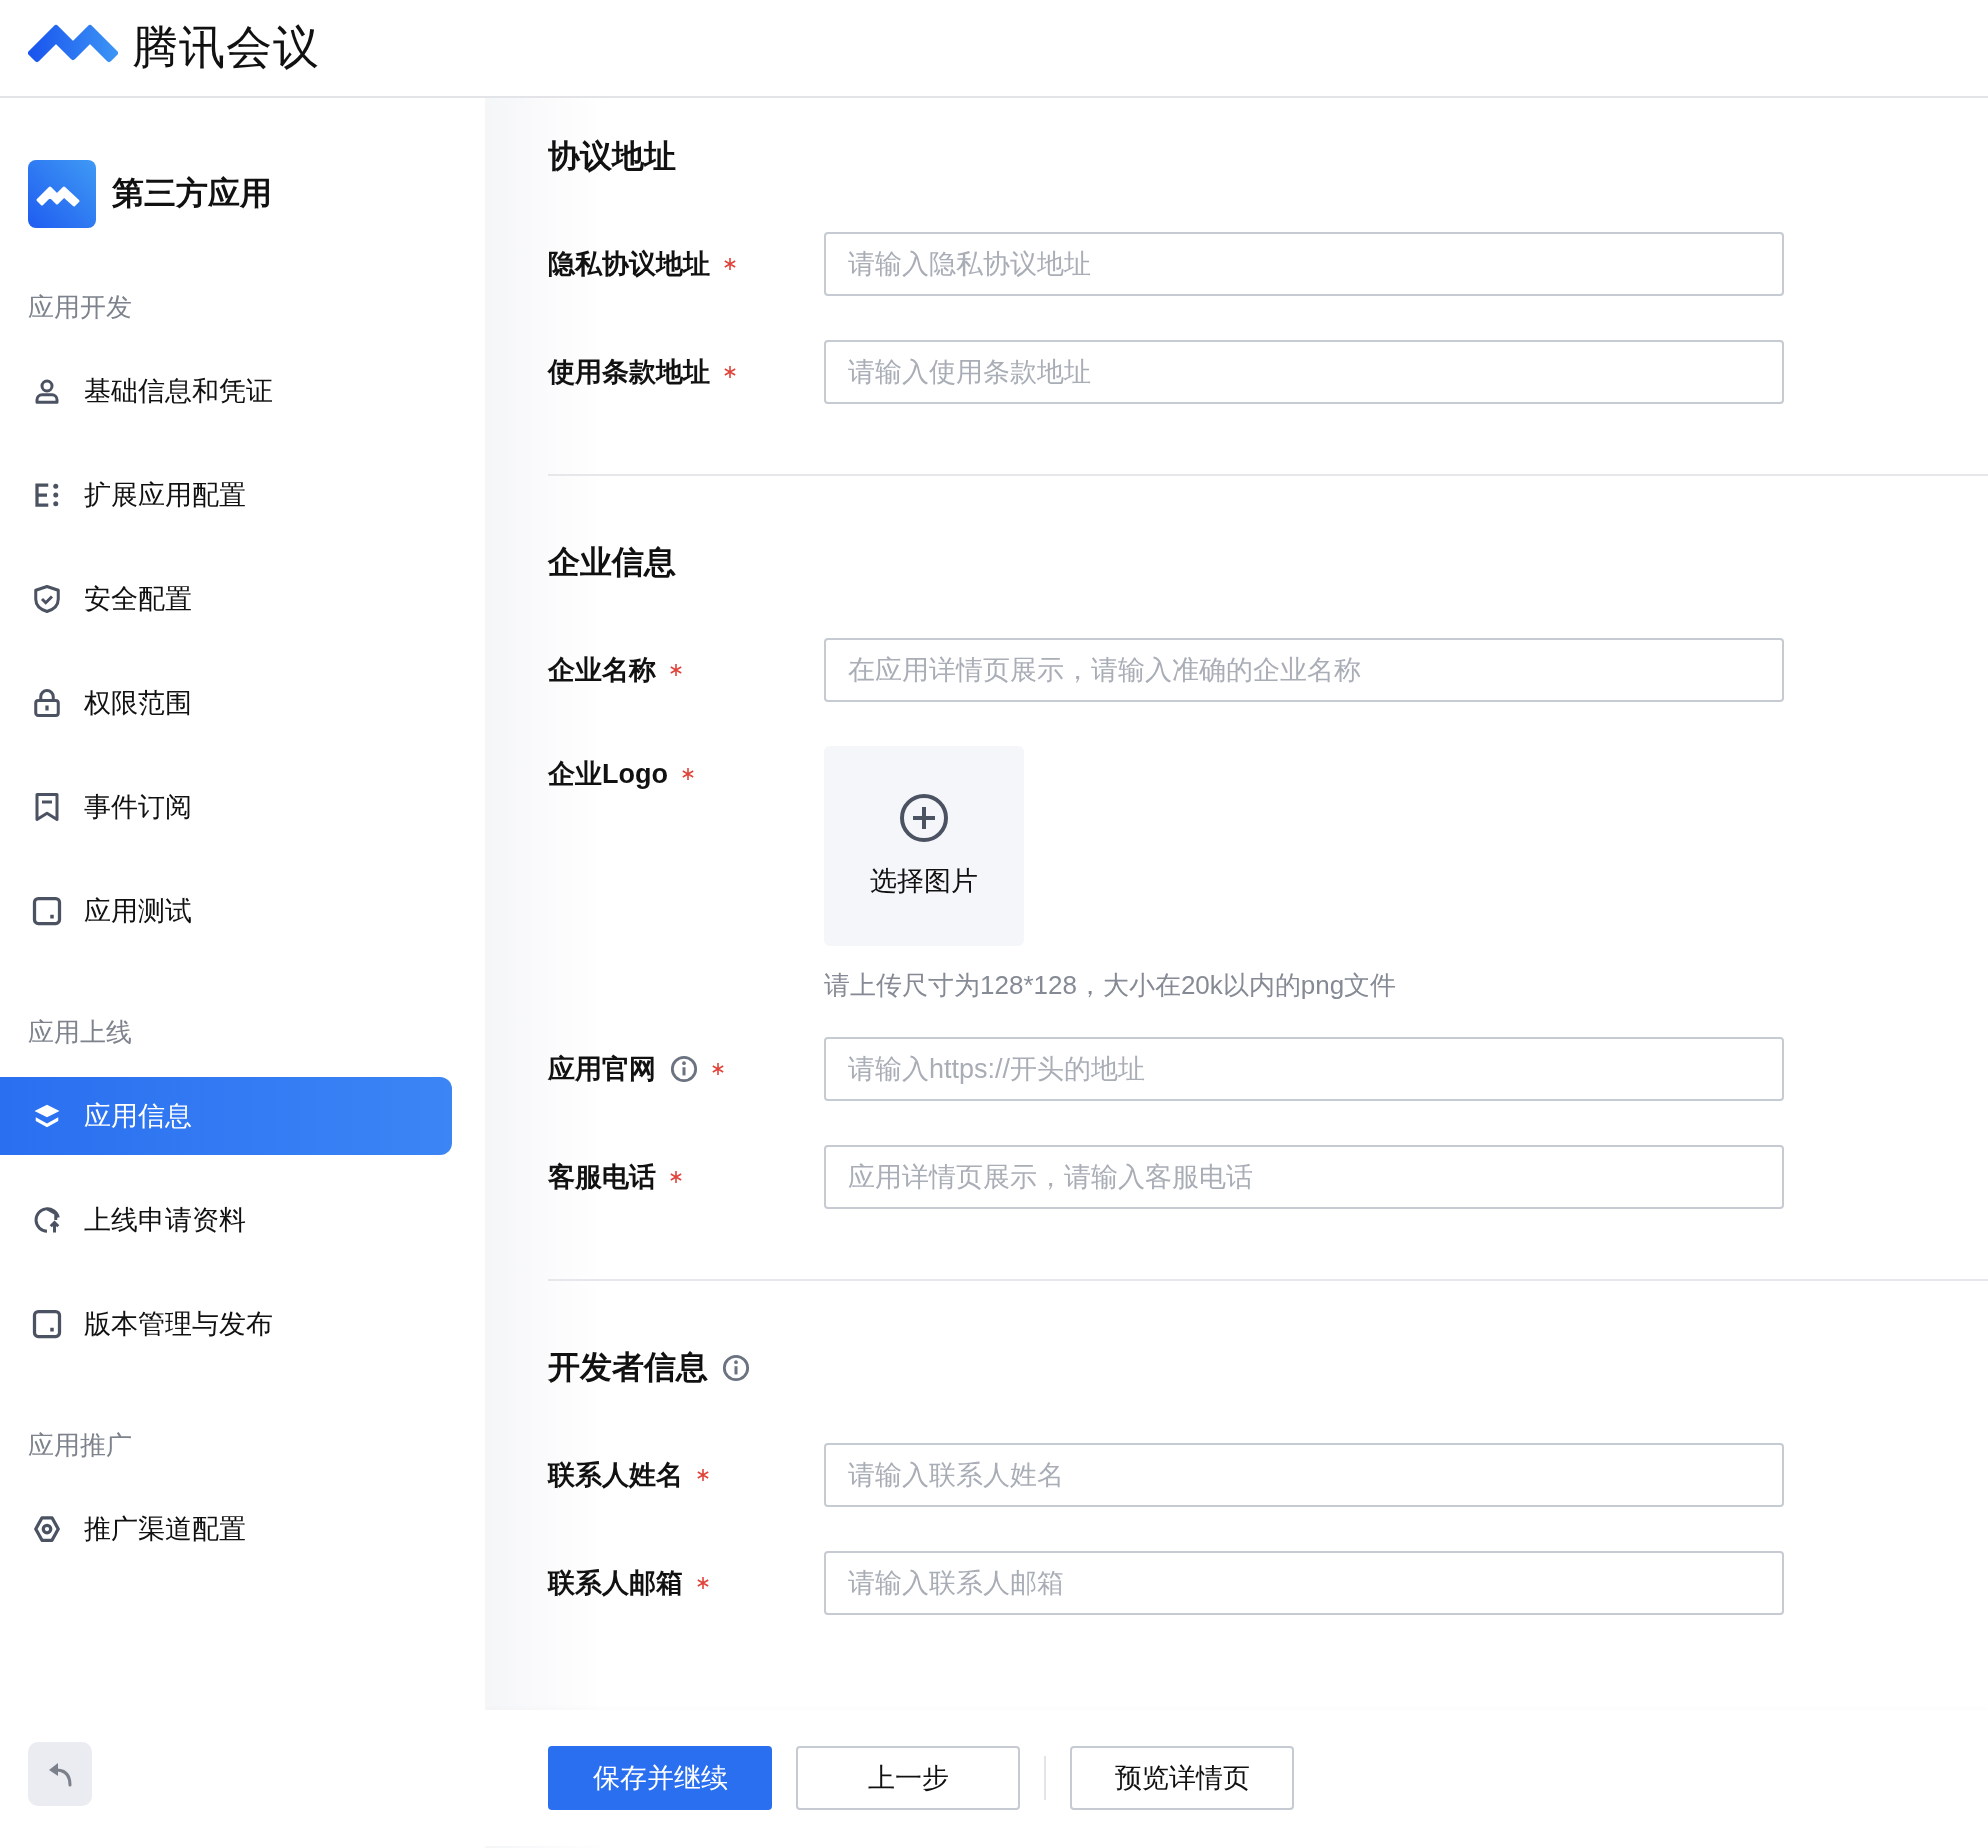 The height and width of the screenshot is (1848, 1988). What do you see at coordinates (226, 703) in the screenshot?
I see `sidebar-item: 权限范围` at bounding box center [226, 703].